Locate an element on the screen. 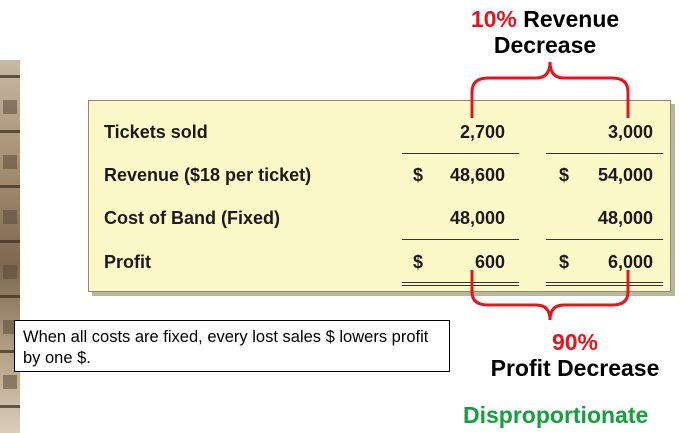  revenue-word: Revenue is located at coordinates (571, 19).